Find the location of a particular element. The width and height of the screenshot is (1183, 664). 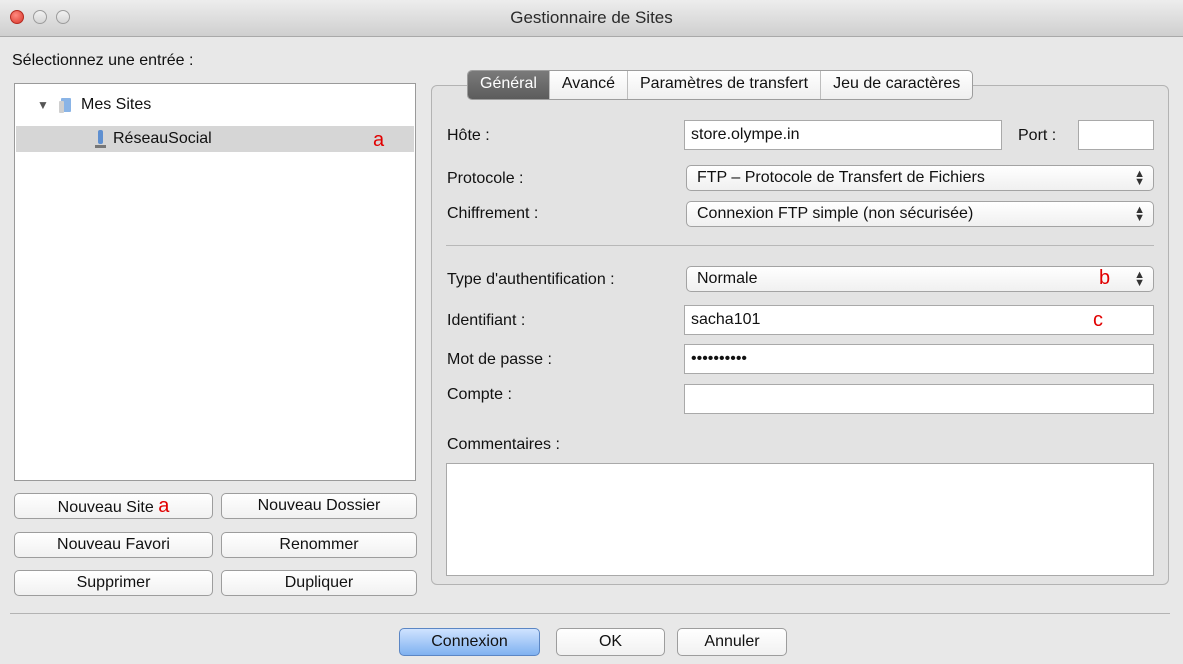

title-bar: Gestionnaire de Sites is located at coordinates (591, 18).